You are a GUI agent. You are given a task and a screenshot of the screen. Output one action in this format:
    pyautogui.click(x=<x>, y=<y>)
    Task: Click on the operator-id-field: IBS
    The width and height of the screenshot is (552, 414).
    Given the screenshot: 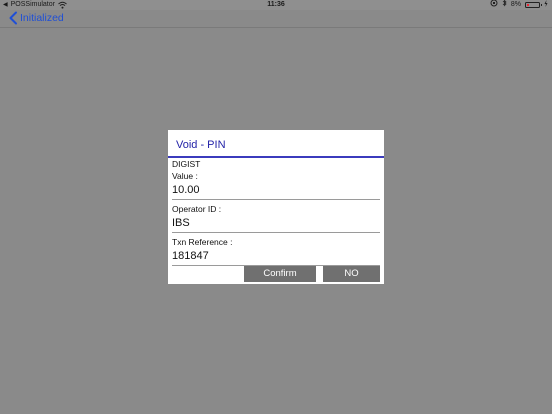 What is the action you would take?
    pyautogui.click(x=181, y=223)
    